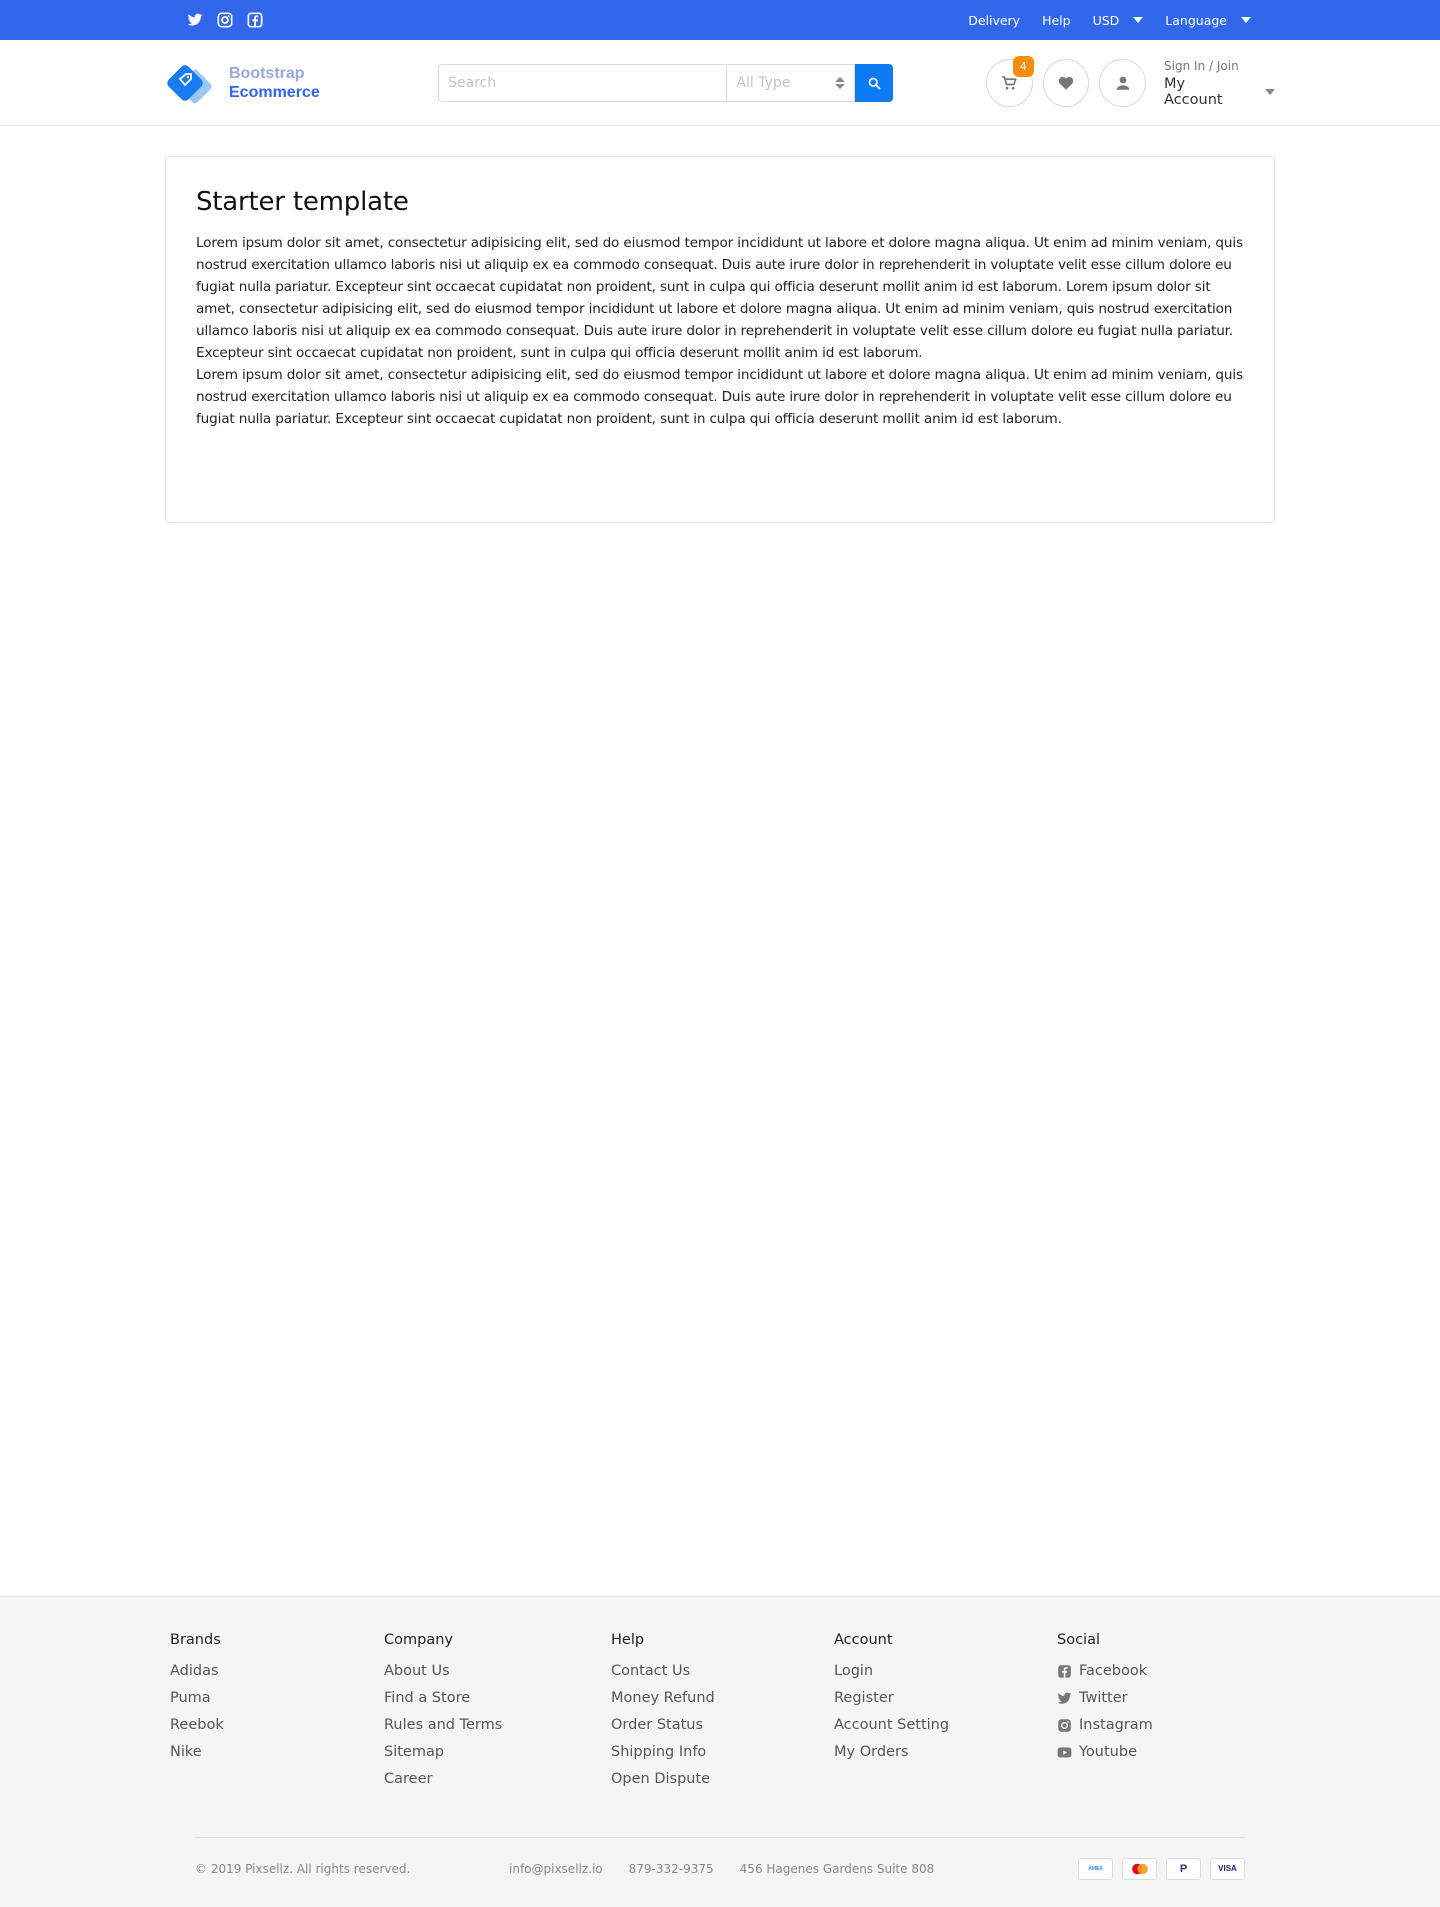 The height and width of the screenshot is (1907, 1440). What do you see at coordinates (274, 92) in the screenshot?
I see `brand-line2: Ecommerce` at bounding box center [274, 92].